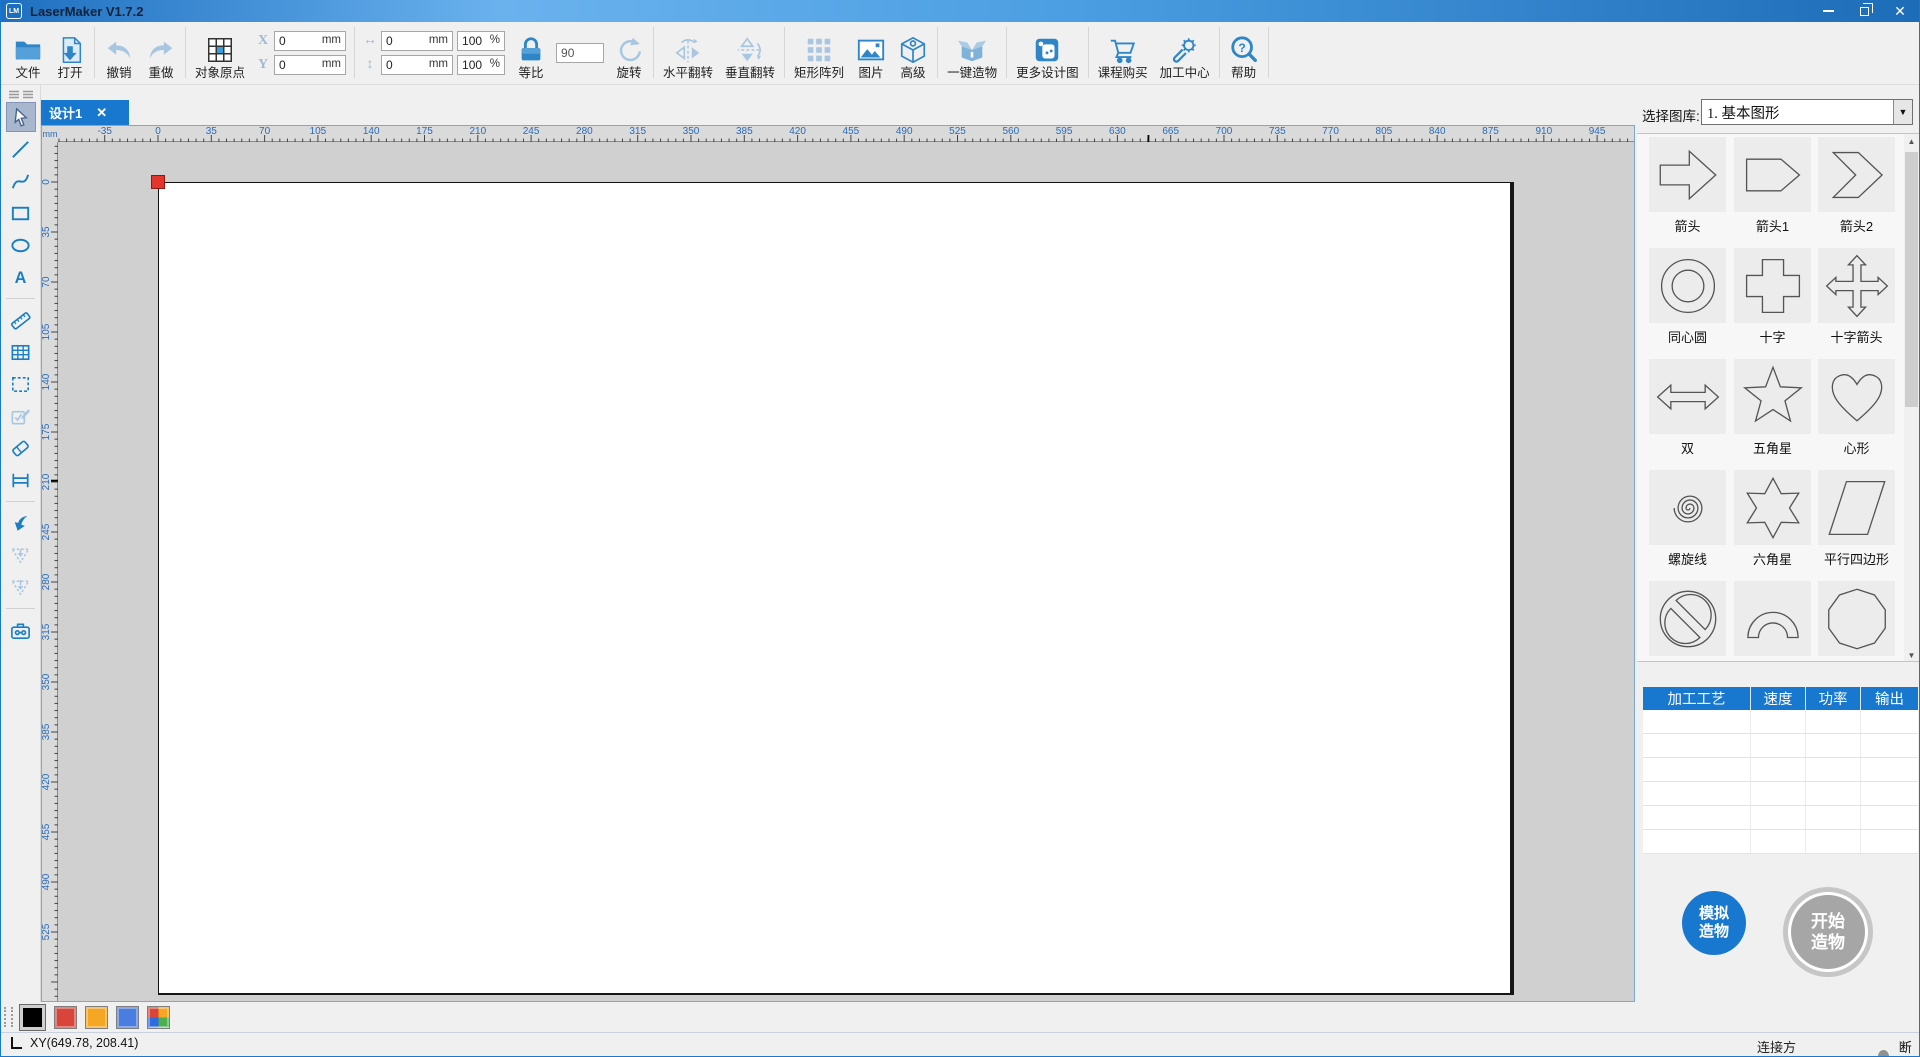  What do you see at coordinates (417, 40) in the screenshot?
I see `width-input` at bounding box center [417, 40].